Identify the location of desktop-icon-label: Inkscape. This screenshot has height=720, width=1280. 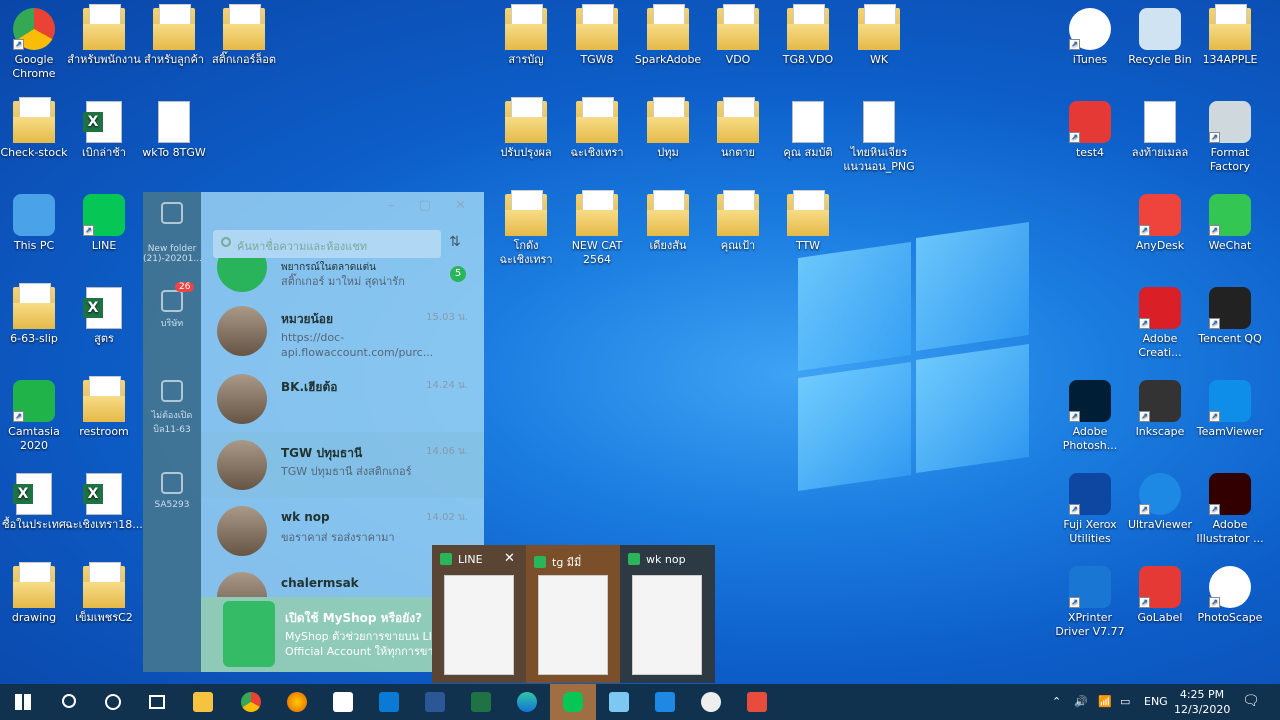
(1160, 431).